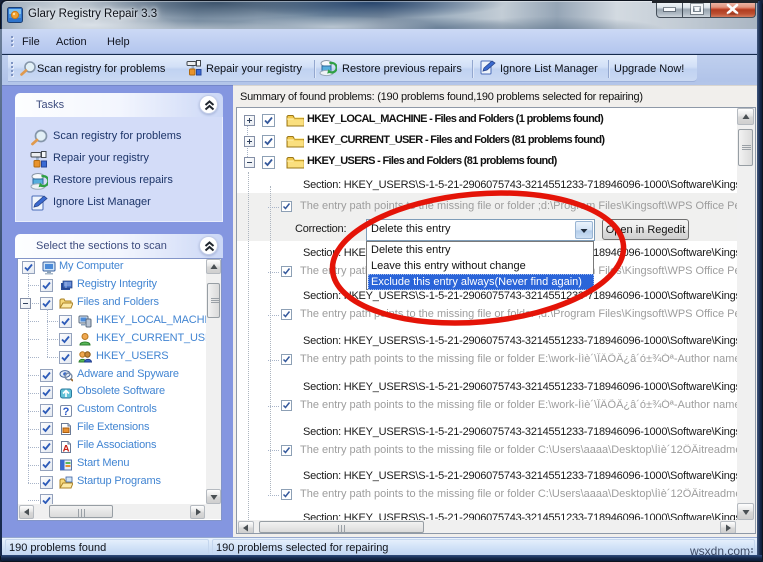 The image size is (763, 562). Describe the element at coordinates (66, 448) in the screenshot. I see `svg-text: A` at that location.